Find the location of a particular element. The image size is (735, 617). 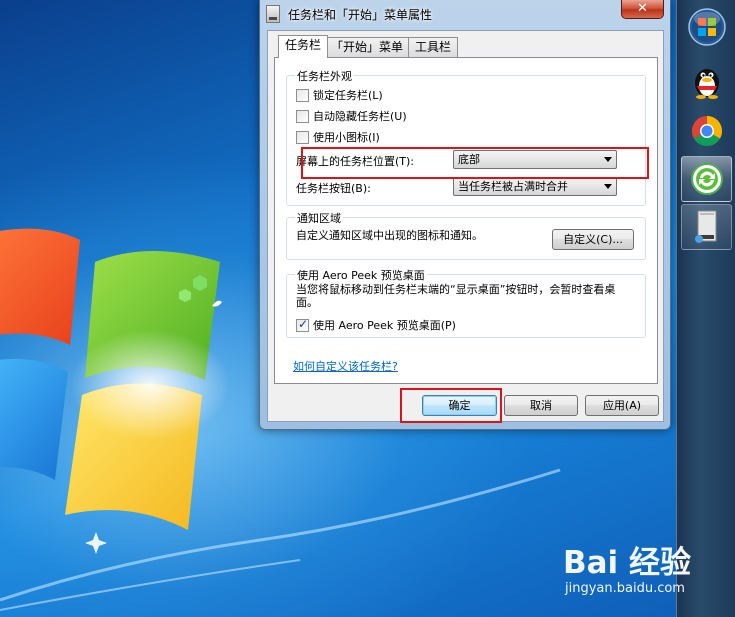

checkbox-label: 锁定任务栏(L) is located at coordinates (348, 95).